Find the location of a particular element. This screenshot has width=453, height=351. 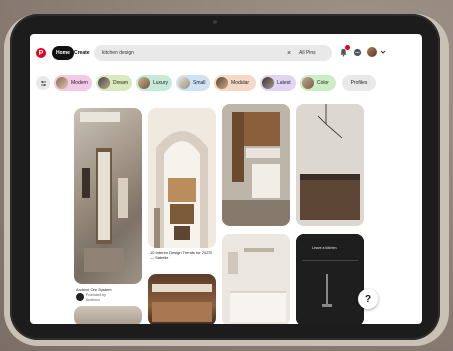

more-options-icon: ··· is located at coordinates (213, 252).